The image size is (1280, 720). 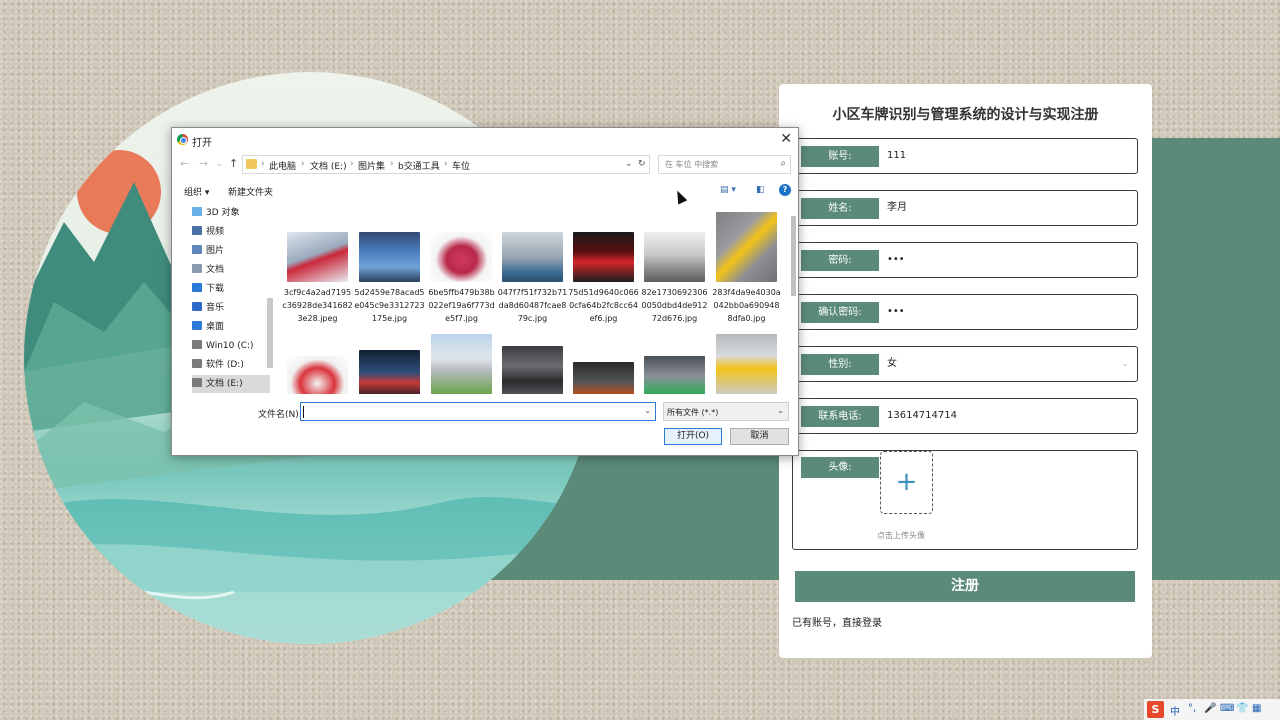 I want to click on nav-item-label: 桌面, so click(x=215, y=327).